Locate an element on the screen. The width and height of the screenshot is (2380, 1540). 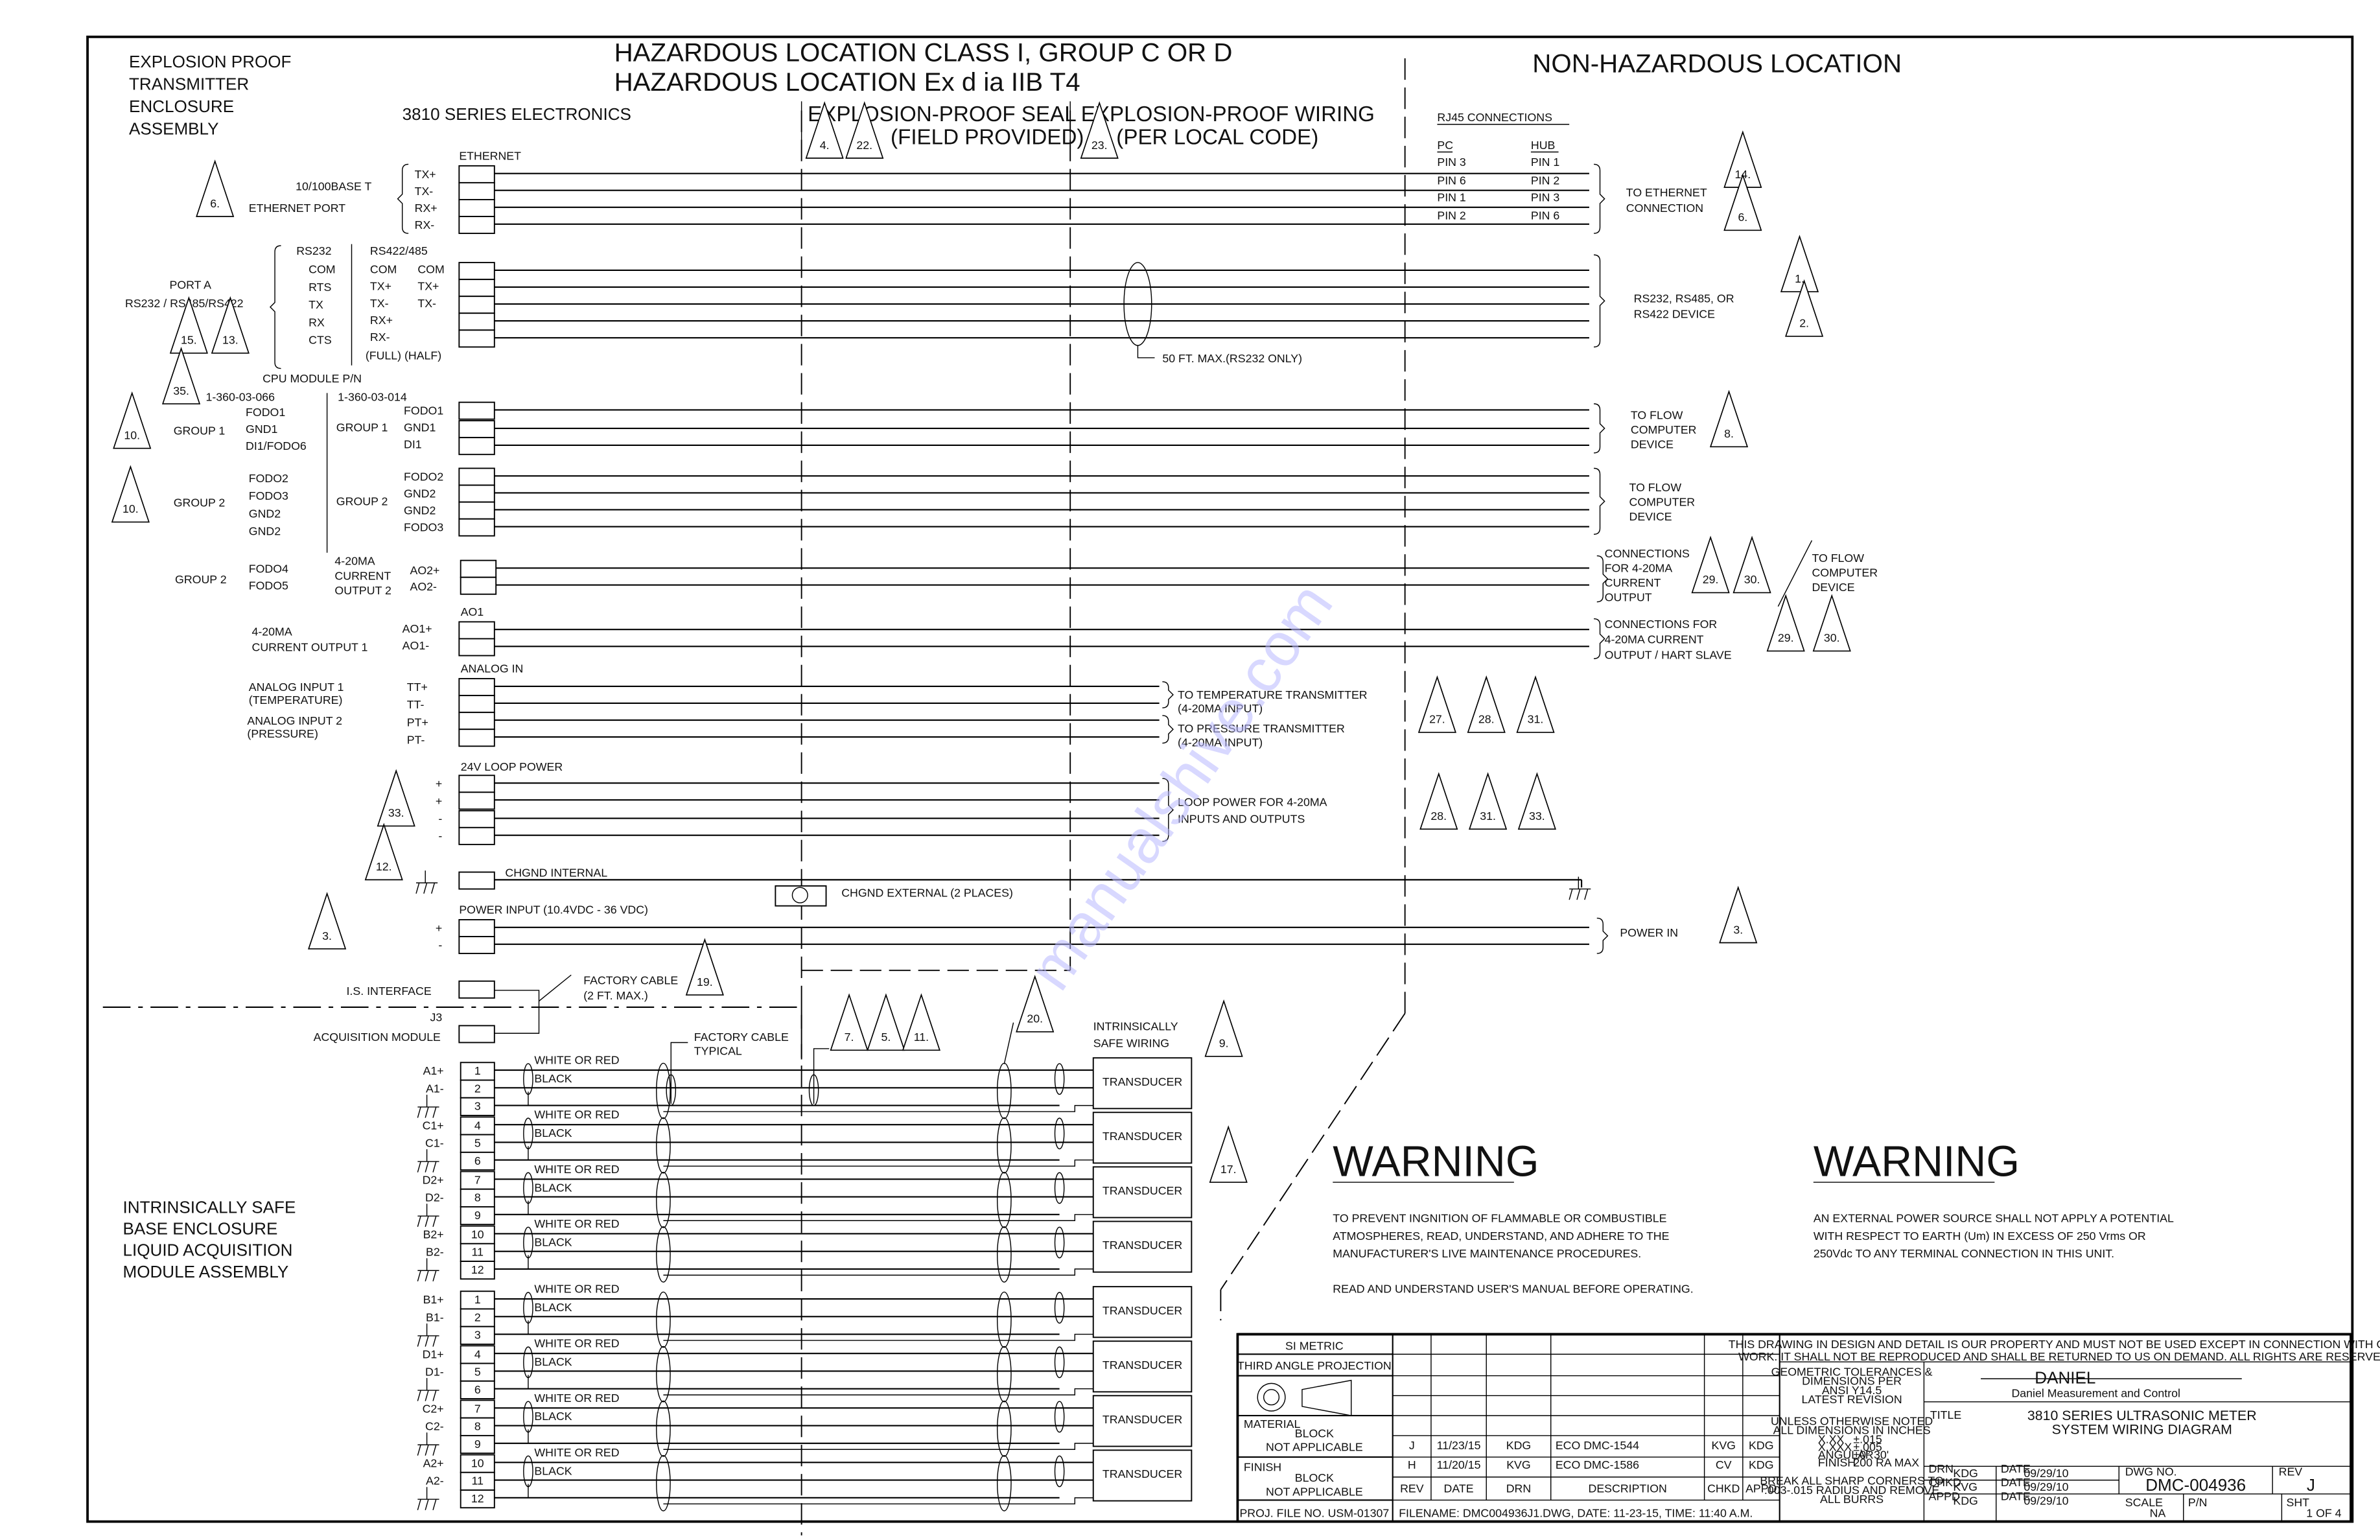
rs422-full-pin: RX- is located at coordinates (380, 338).